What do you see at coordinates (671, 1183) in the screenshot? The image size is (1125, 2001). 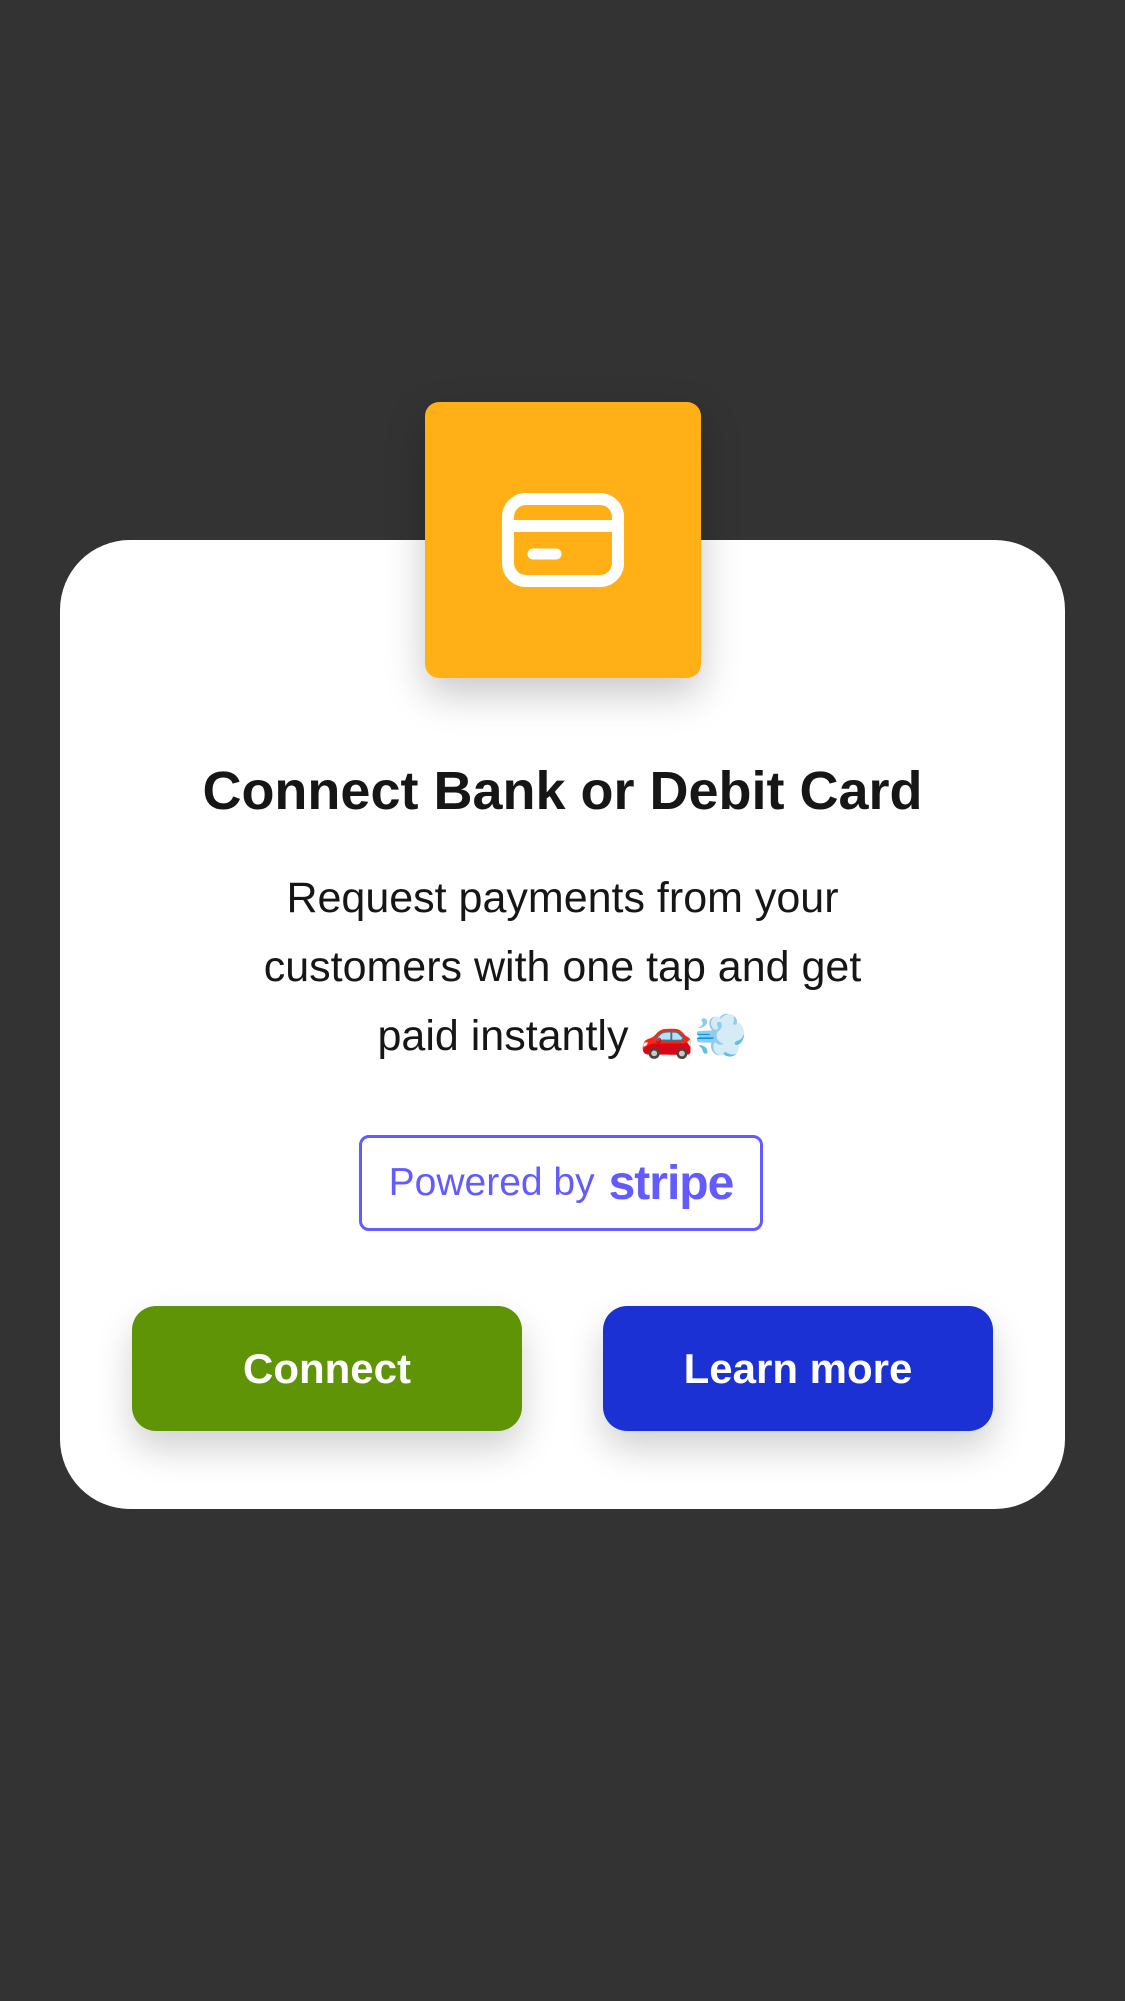 I see `stripe-logo: stripe` at bounding box center [671, 1183].